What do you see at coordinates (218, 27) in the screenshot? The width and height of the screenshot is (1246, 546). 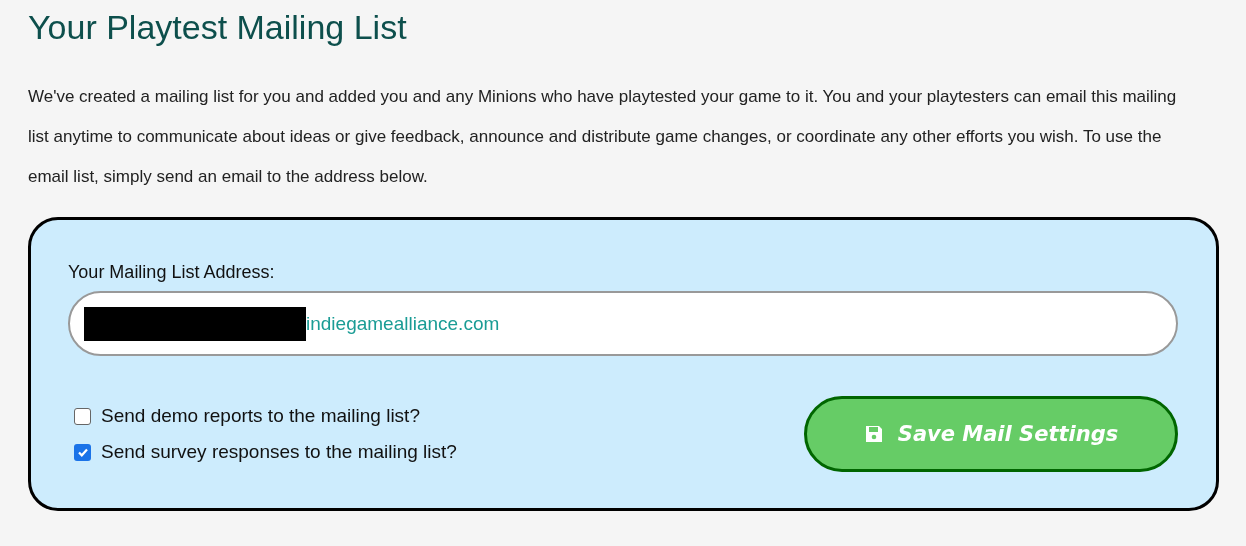 I see `page-title: Your Playtest Mailing List` at bounding box center [218, 27].